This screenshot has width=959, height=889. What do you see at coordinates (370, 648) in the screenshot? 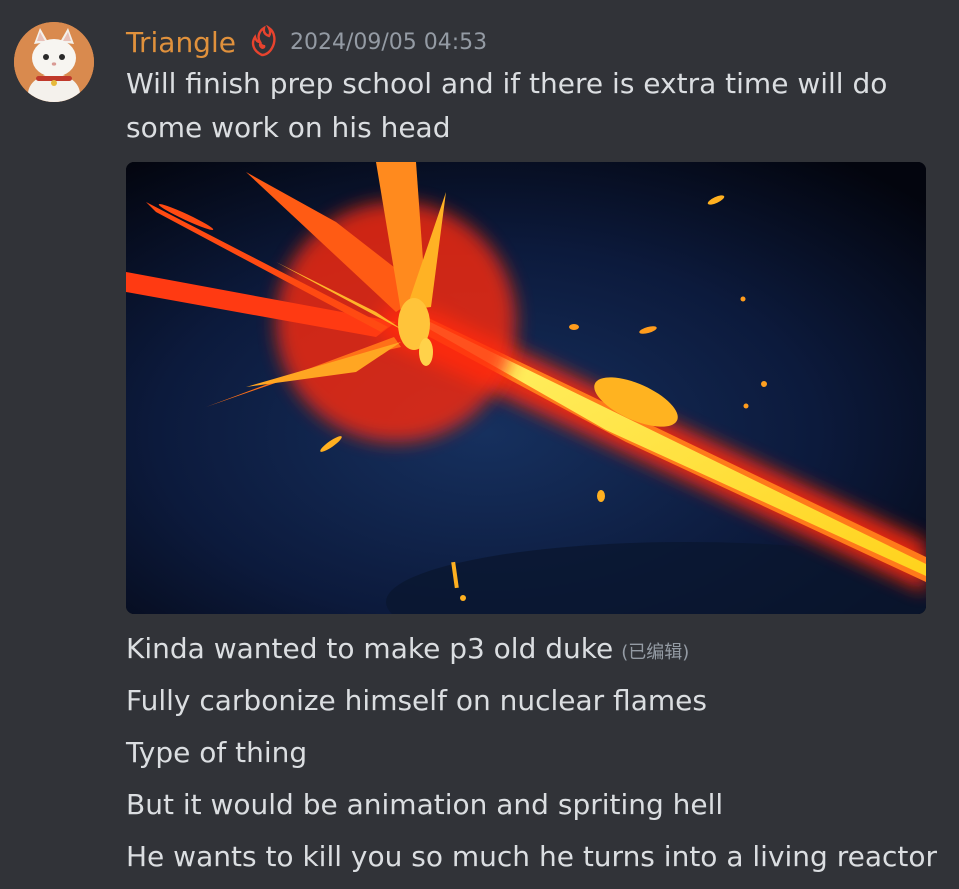
I see `message-line-text: Kinda wanted to make p3 old duke` at bounding box center [370, 648].